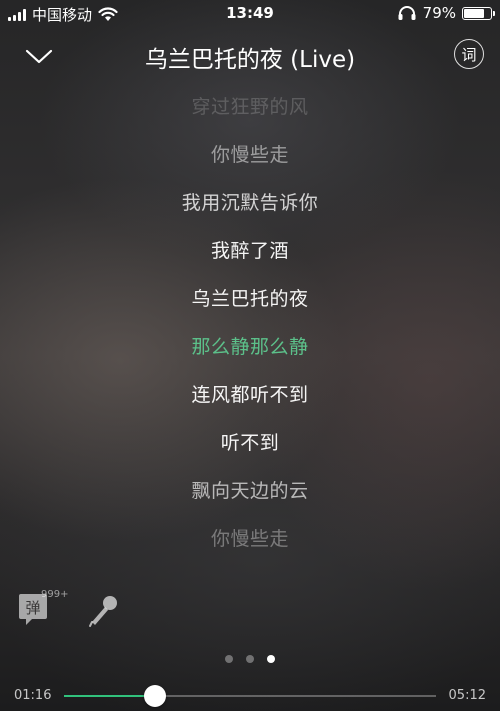 Image resolution: width=500 pixels, height=711 pixels. I want to click on lyric-line: 听不到, so click(250, 443).